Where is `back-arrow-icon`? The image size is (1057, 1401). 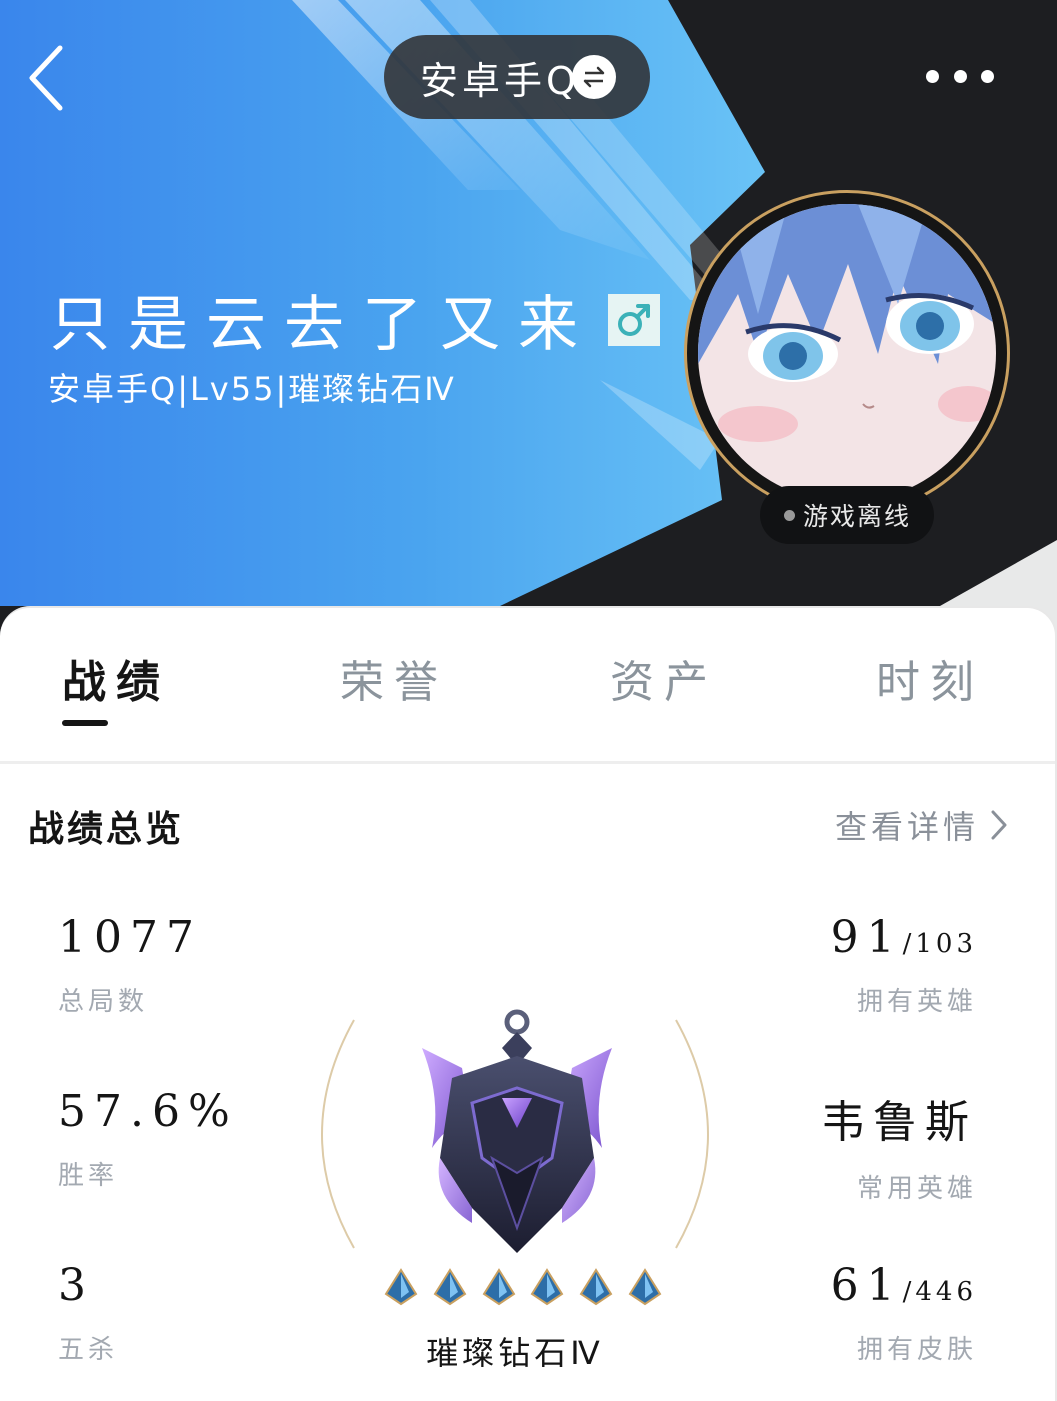
back-arrow-icon is located at coordinates (46, 78).